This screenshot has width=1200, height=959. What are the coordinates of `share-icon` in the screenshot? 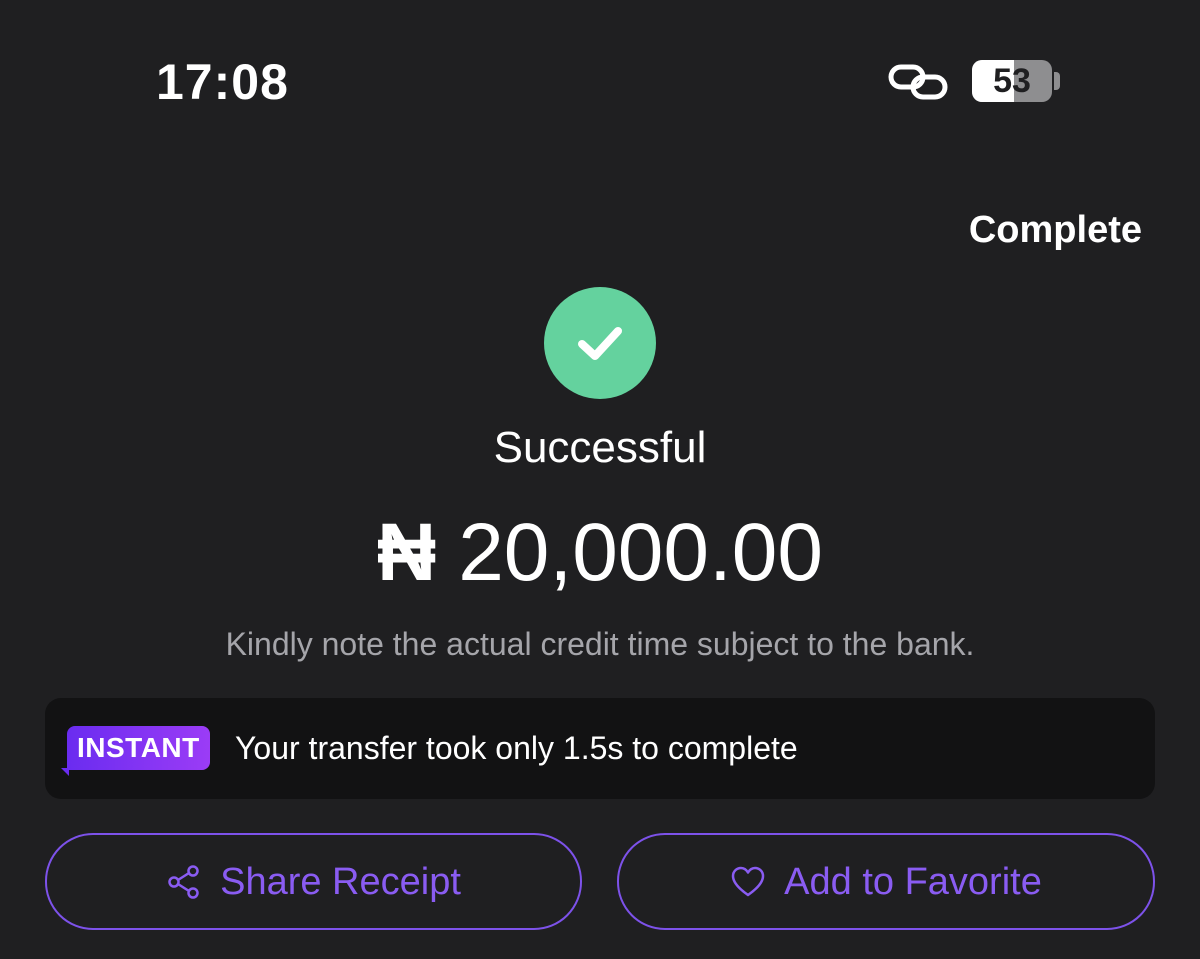 It's located at (183, 881).